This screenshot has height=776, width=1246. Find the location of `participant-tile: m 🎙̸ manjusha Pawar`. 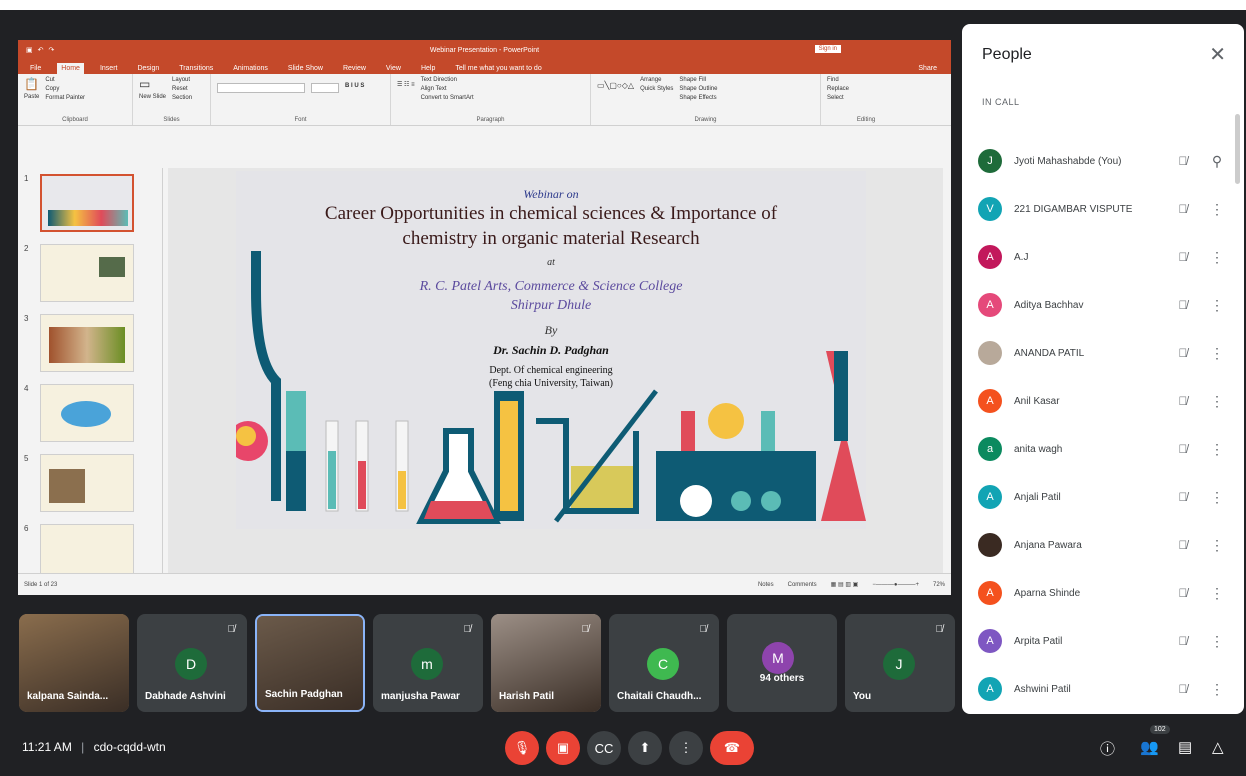

participant-tile: m 🎙̸ manjusha Pawar is located at coordinates (428, 663).